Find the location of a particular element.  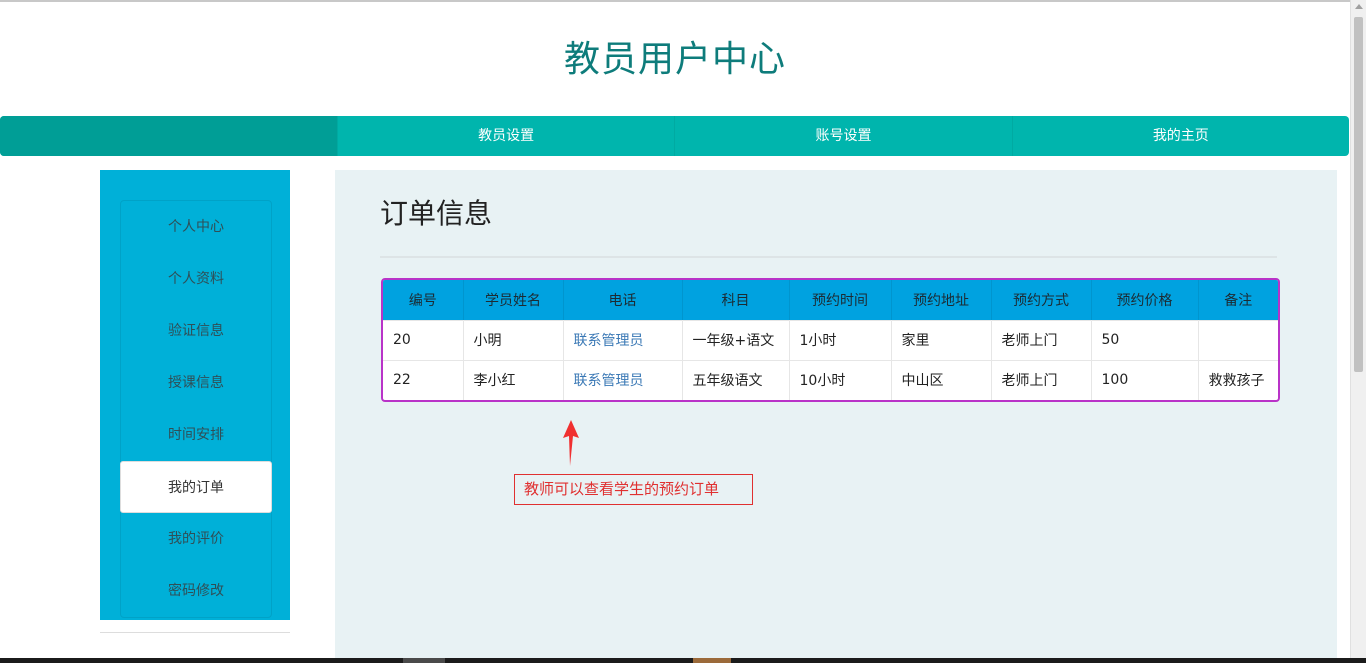

nav-teacher-settings: 教员设置 is located at coordinates (505, 136).